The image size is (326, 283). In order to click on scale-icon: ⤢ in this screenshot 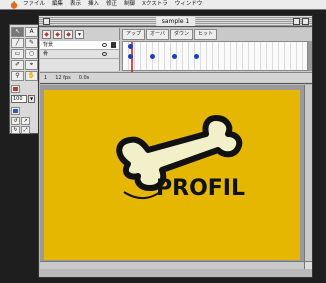, I will do `click(25, 130)`.